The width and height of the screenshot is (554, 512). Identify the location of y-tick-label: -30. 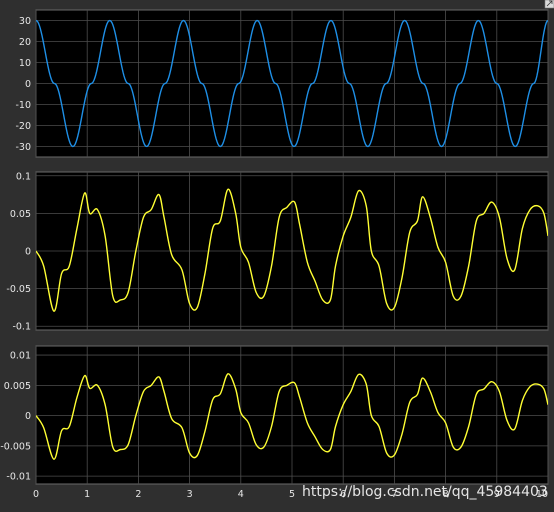
(23, 147).